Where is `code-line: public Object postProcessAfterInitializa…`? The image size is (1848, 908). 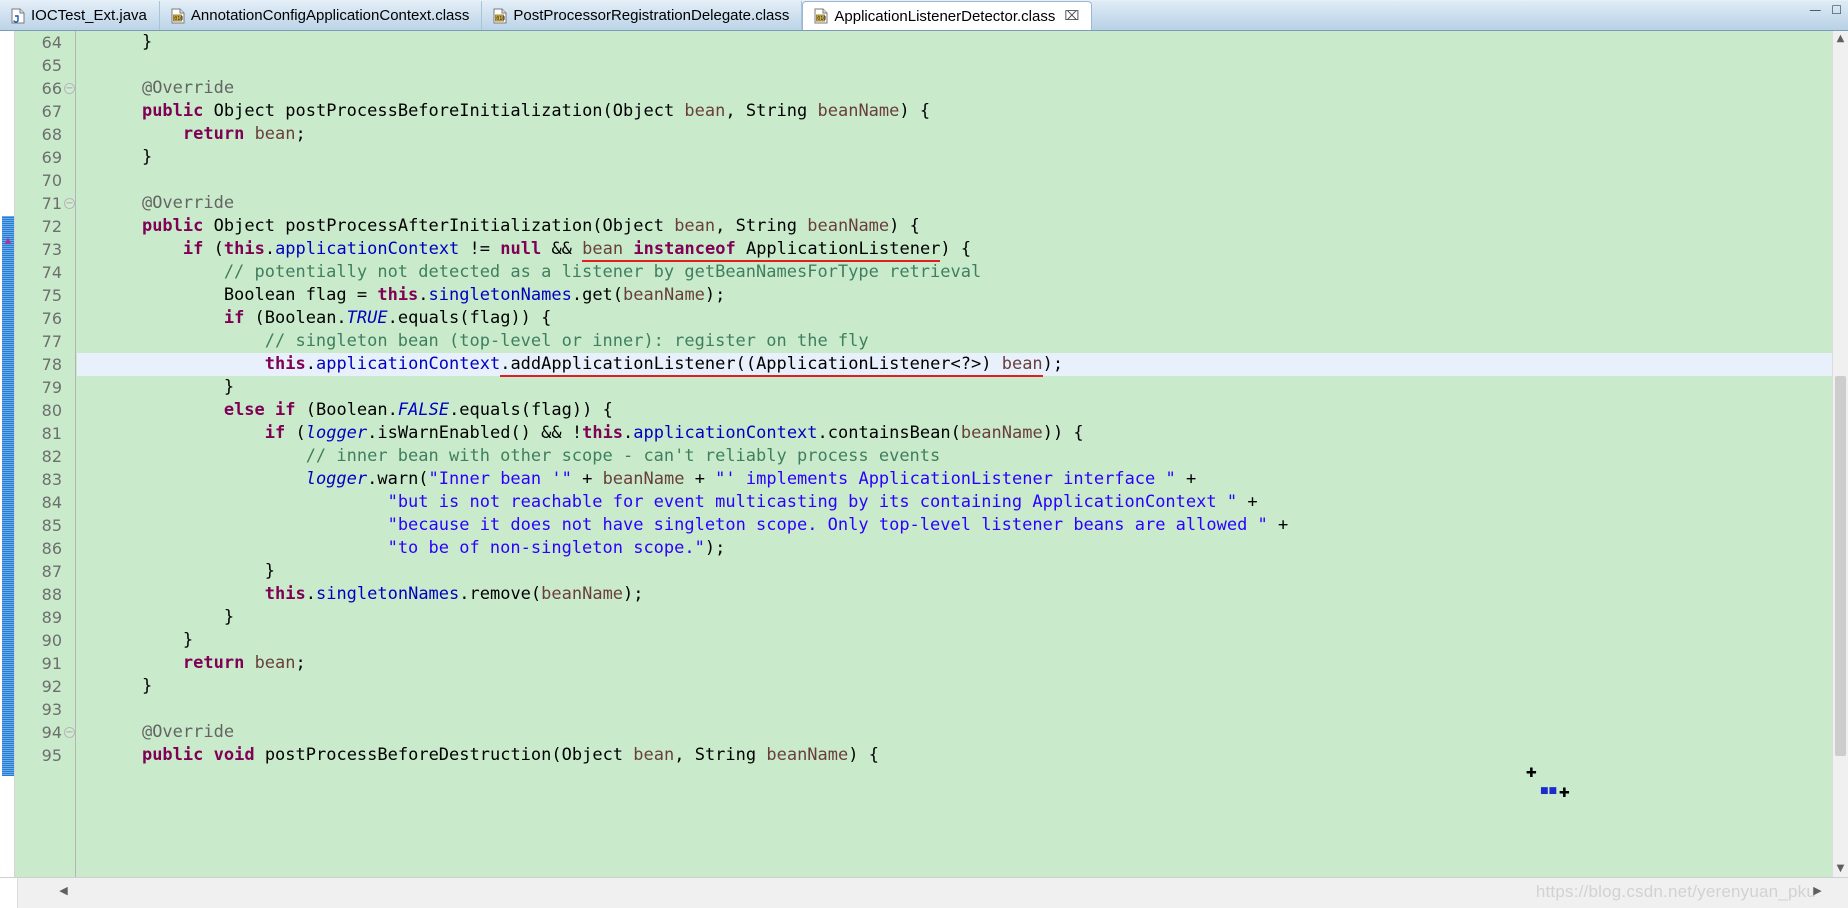 code-line: public Object postProcessAfterInitializa… is located at coordinates (498, 226).